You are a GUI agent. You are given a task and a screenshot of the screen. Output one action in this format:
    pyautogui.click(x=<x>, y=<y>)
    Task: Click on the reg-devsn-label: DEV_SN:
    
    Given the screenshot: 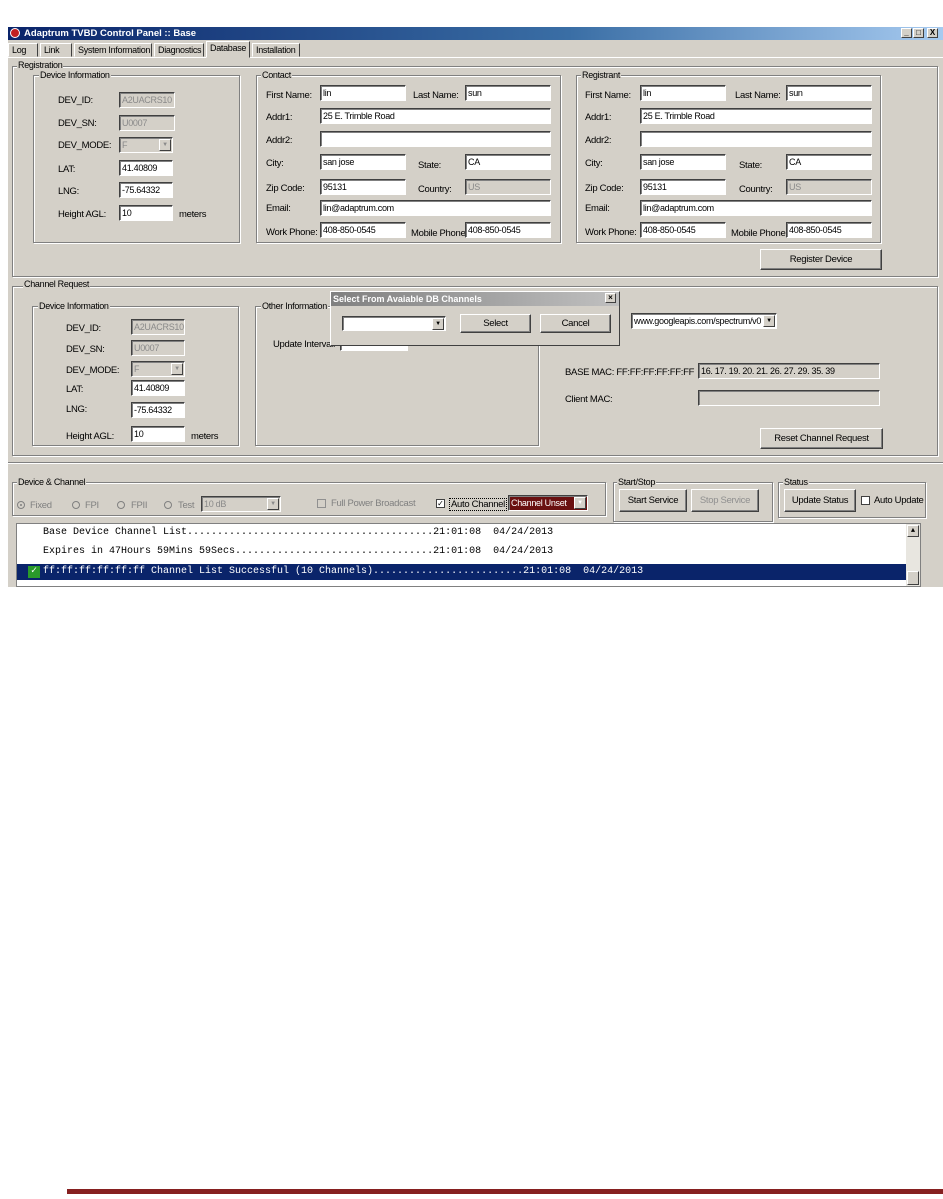 What is the action you would take?
    pyautogui.click(x=77, y=123)
    